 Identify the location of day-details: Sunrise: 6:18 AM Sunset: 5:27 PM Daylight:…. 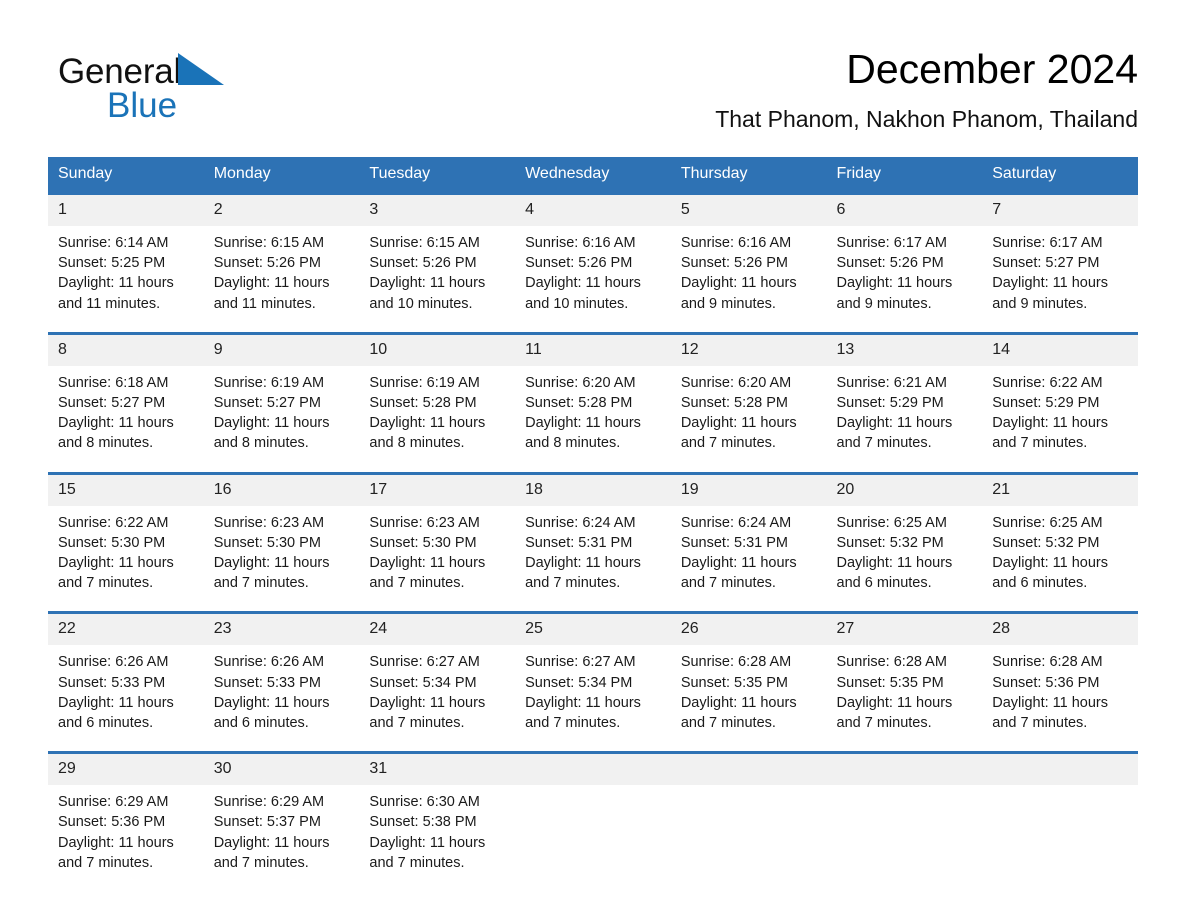
(126, 419).